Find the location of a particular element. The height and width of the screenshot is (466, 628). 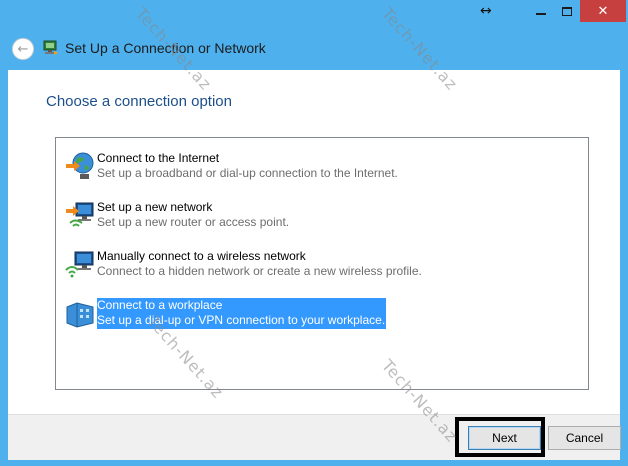

window-title: Set Up a Connection or Network is located at coordinates (165, 48).